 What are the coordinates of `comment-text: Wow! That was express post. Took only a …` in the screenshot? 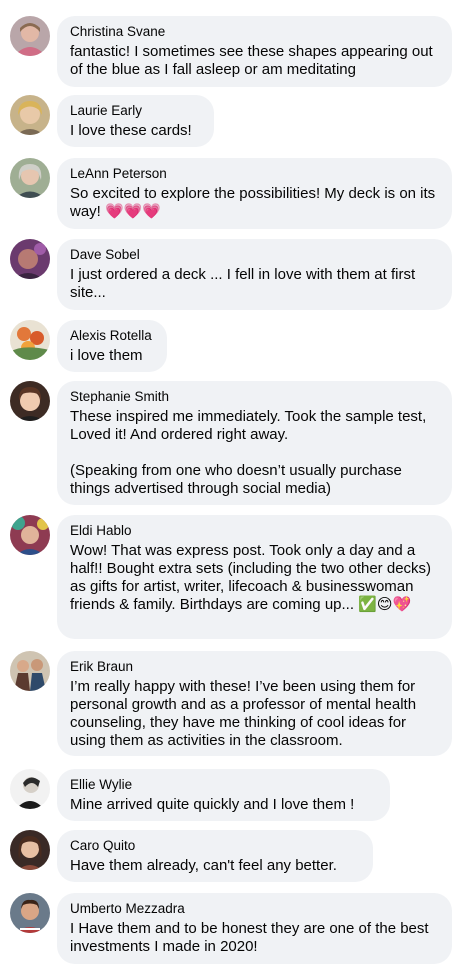 It's located at (253, 577).